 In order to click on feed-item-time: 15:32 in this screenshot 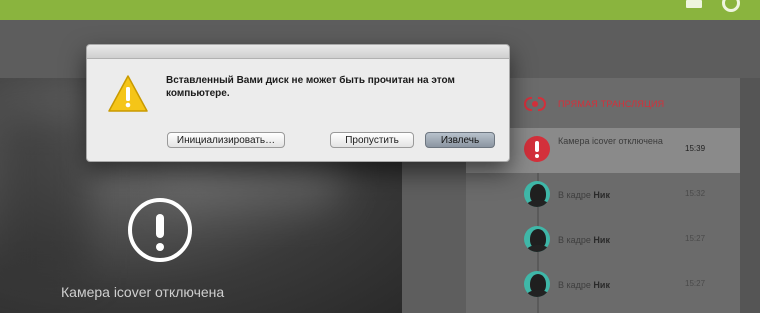, I will do `click(695, 193)`.